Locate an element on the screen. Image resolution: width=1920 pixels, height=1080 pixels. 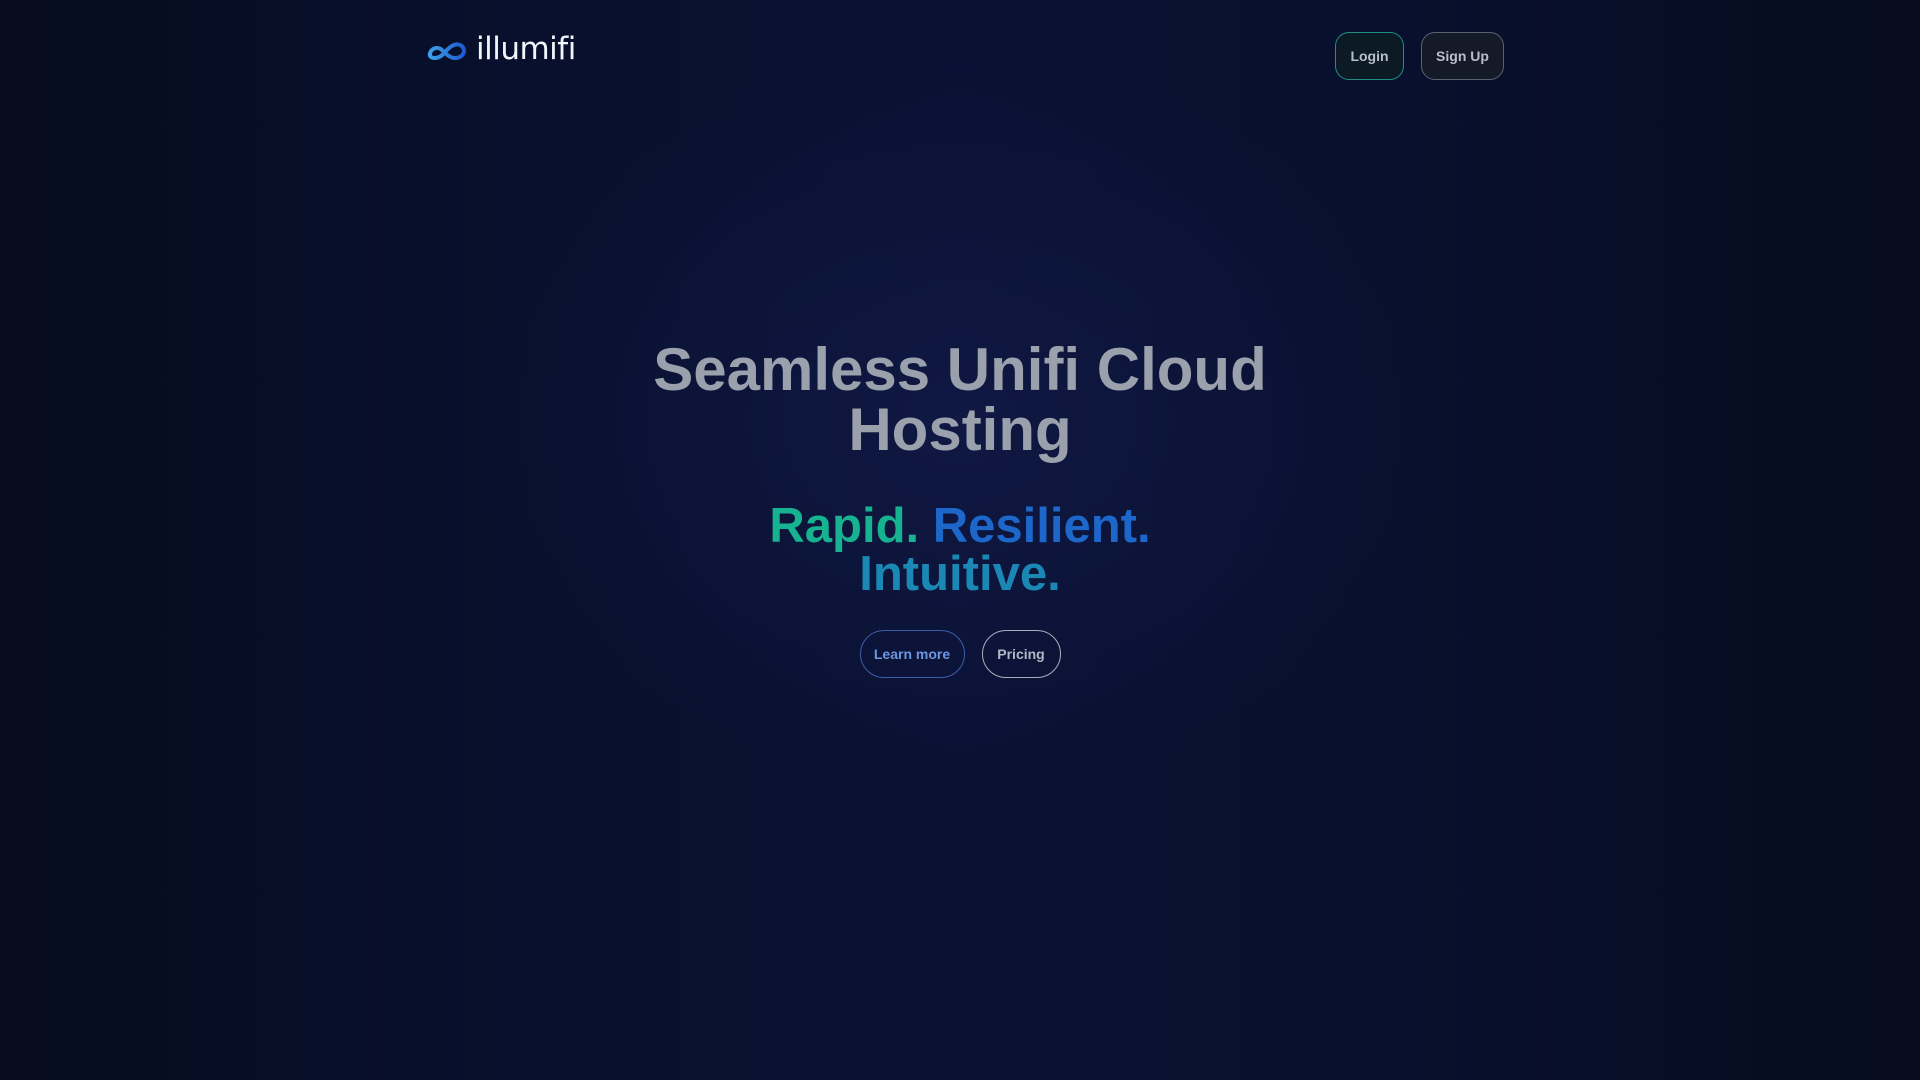
hero-actions: Learn more Pricing is located at coordinates (960, 654).